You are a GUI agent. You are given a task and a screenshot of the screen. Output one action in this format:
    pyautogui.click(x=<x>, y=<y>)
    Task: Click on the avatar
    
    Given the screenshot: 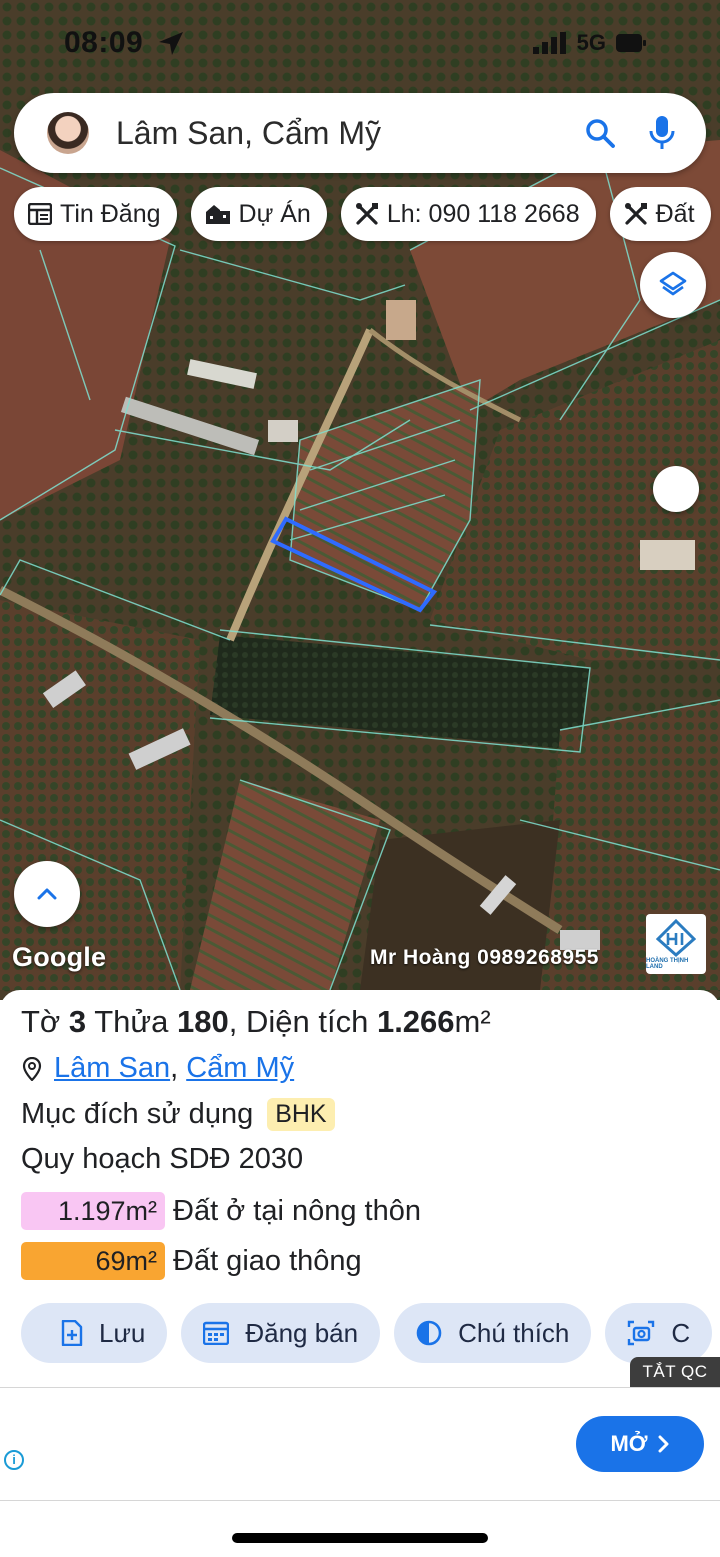 What is the action you would take?
    pyautogui.click(x=68, y=133)
    